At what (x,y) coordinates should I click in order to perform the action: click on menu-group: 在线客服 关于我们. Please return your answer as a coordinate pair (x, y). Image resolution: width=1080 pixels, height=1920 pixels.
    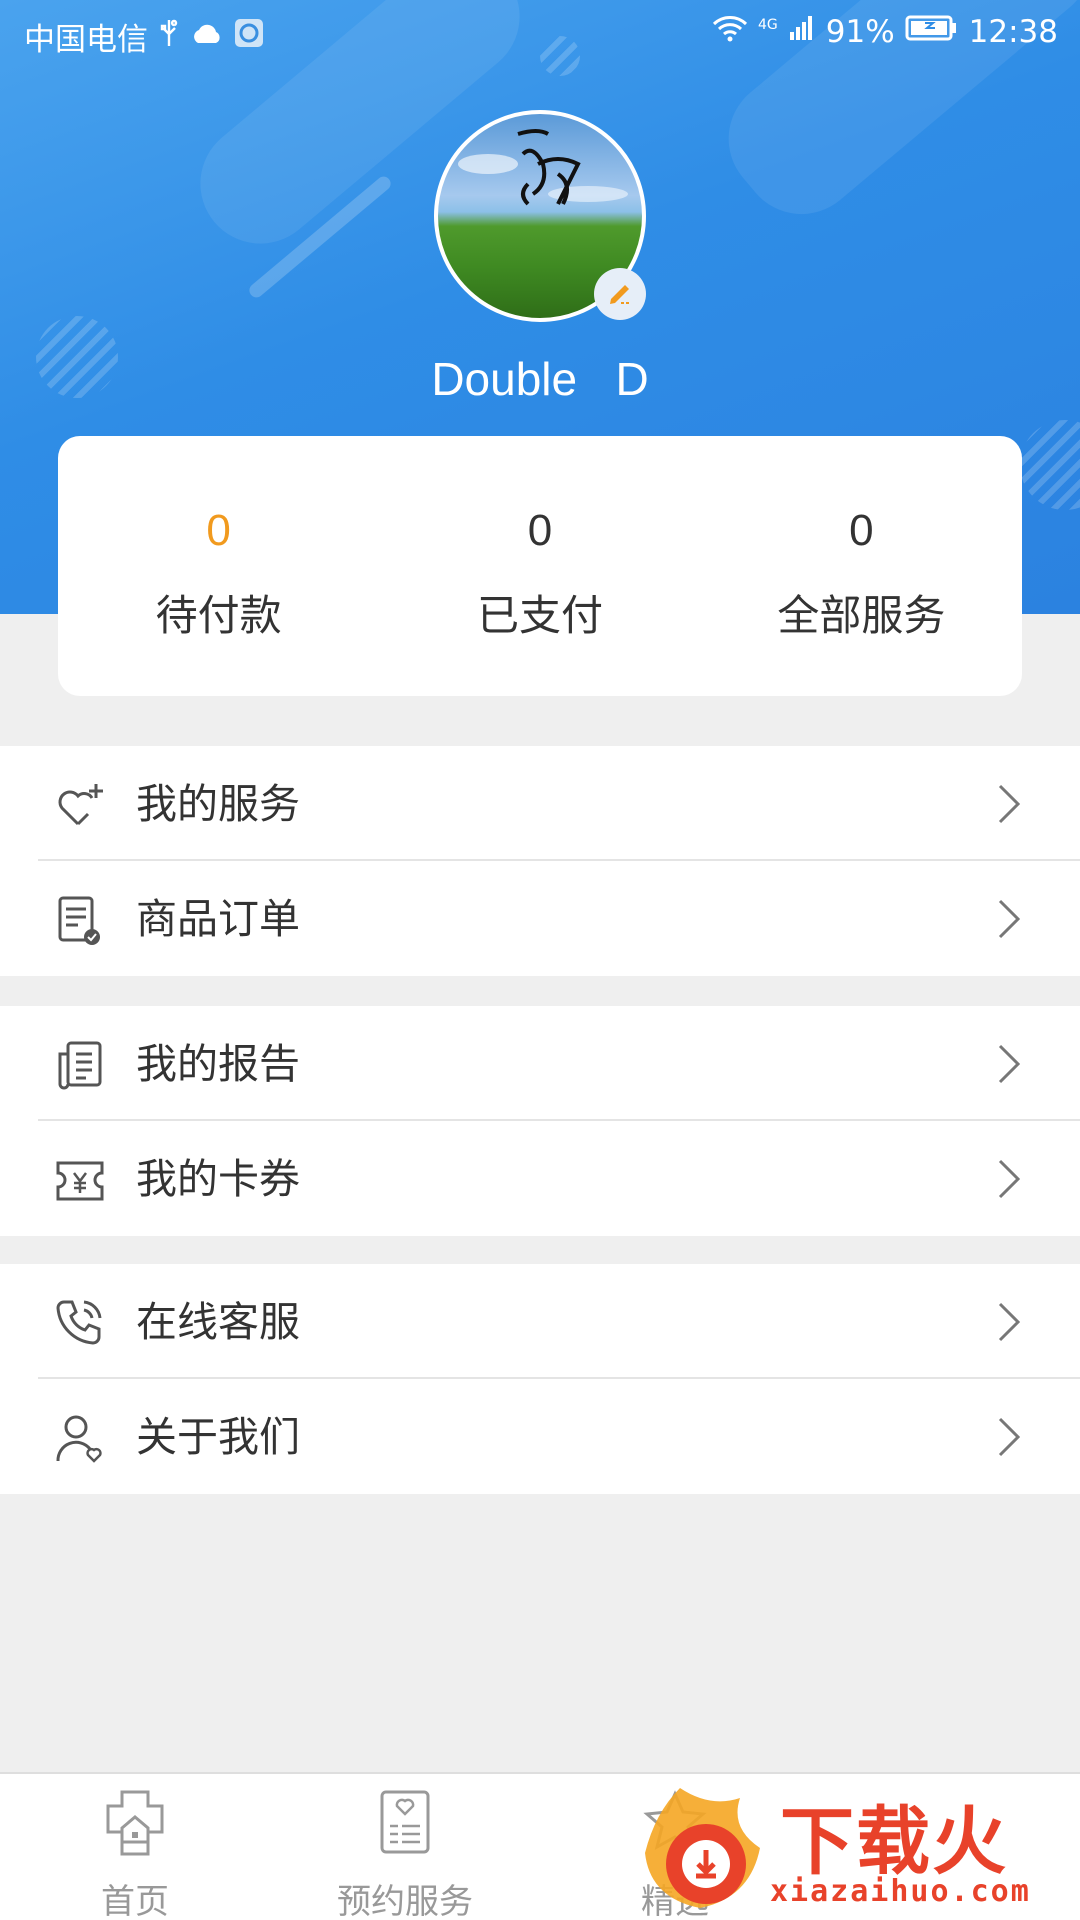
    Looking at the image, I should click on (540, 1379).